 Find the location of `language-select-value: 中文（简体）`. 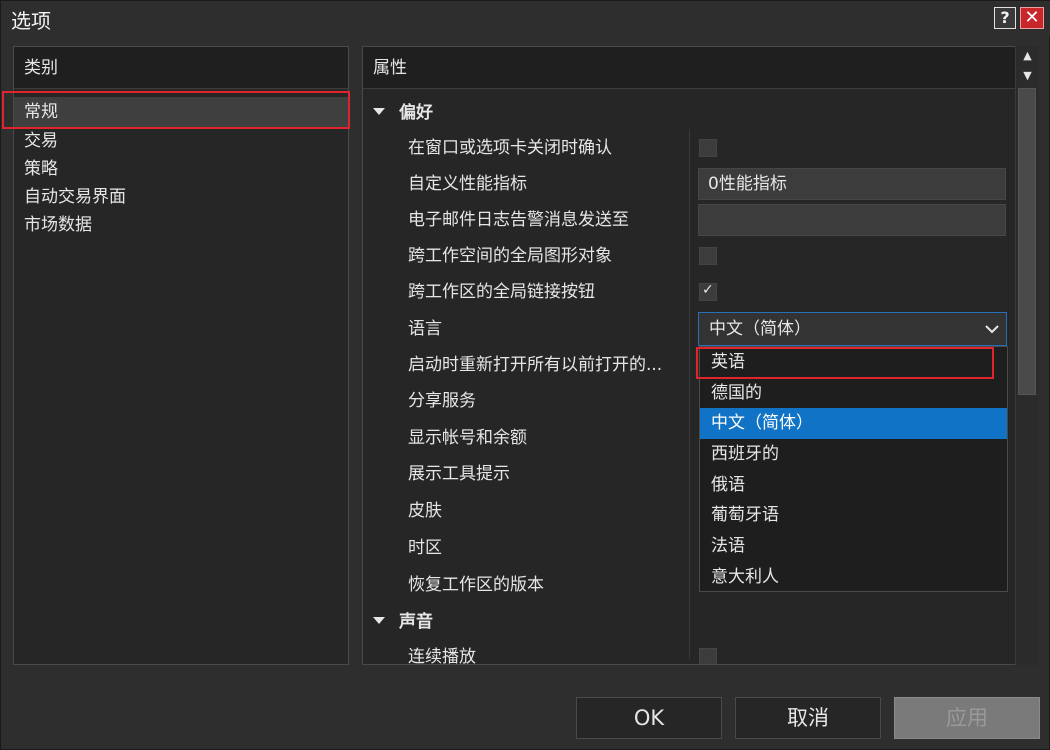

language-select-value: 中文（简体） is located at coordinates (760, 329).